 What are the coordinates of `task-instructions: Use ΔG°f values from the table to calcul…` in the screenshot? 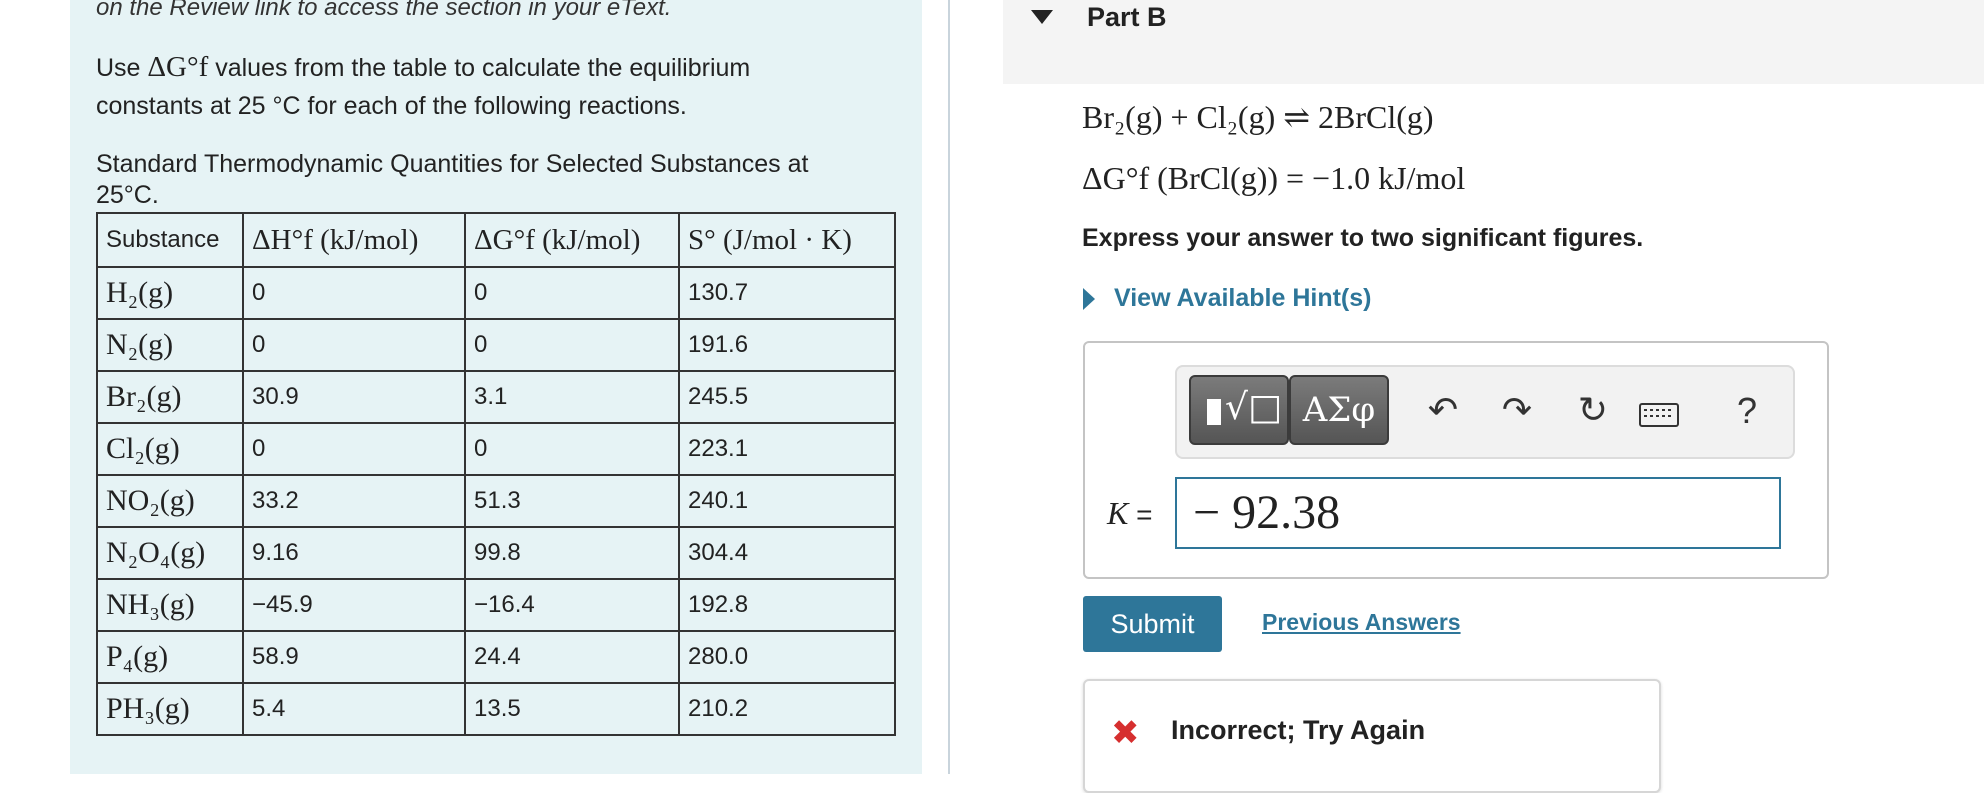 It's located at (476, 86).